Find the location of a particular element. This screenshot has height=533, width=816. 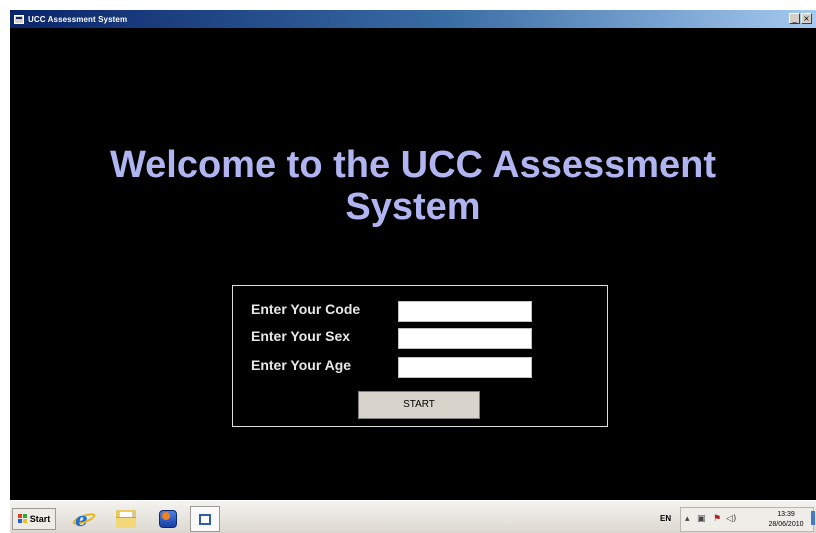

sex-label: Enter Your Sex is located at coordinates (301, 336).